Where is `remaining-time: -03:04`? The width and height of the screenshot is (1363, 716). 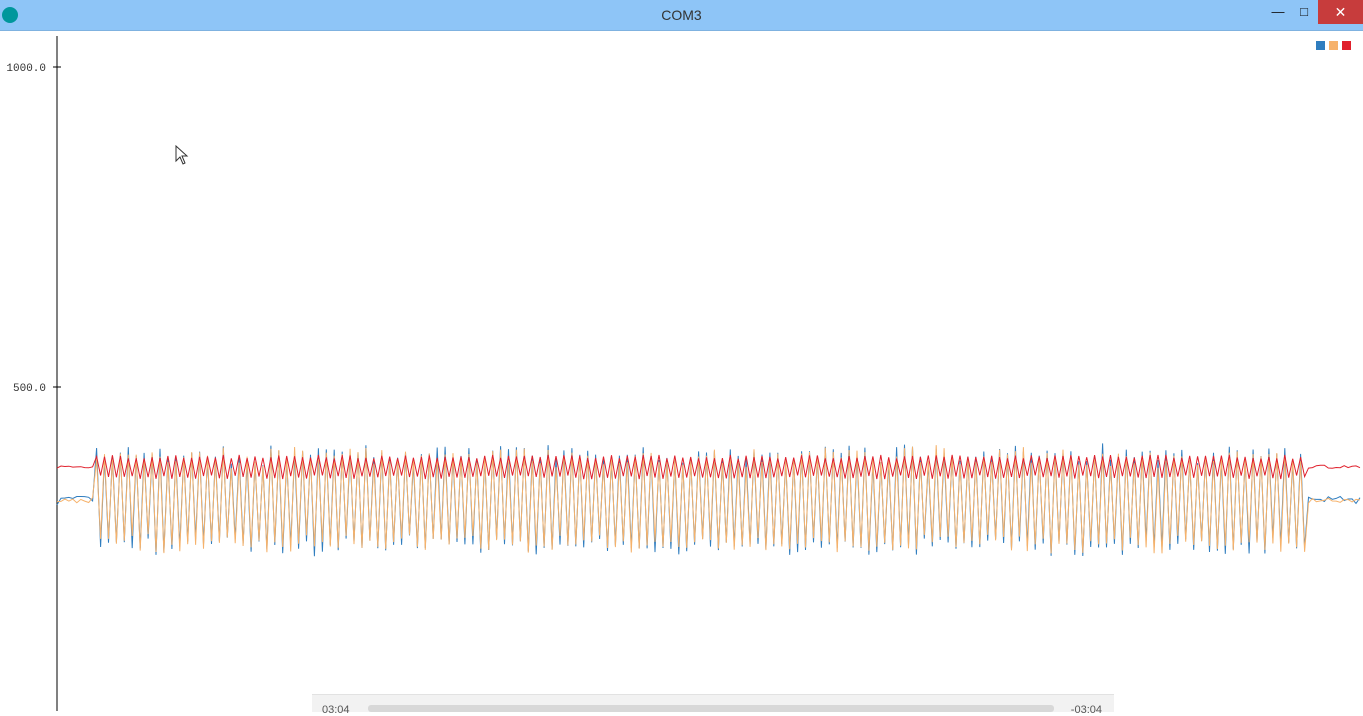
remaining-time: -03:04 is located at coordinates (1086, 710).